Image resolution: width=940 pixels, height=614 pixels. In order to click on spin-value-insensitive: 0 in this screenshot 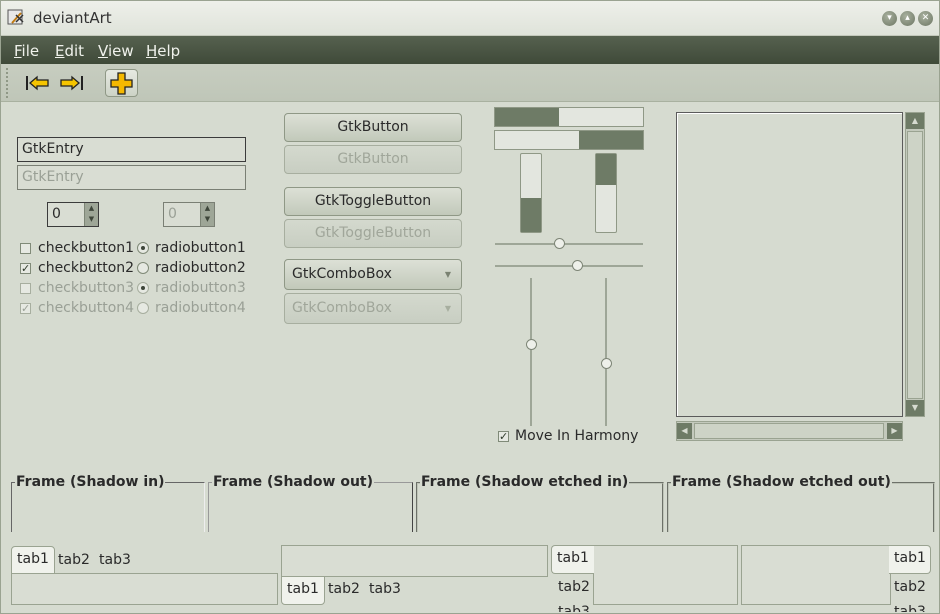, I will do `click(172, 214)`.